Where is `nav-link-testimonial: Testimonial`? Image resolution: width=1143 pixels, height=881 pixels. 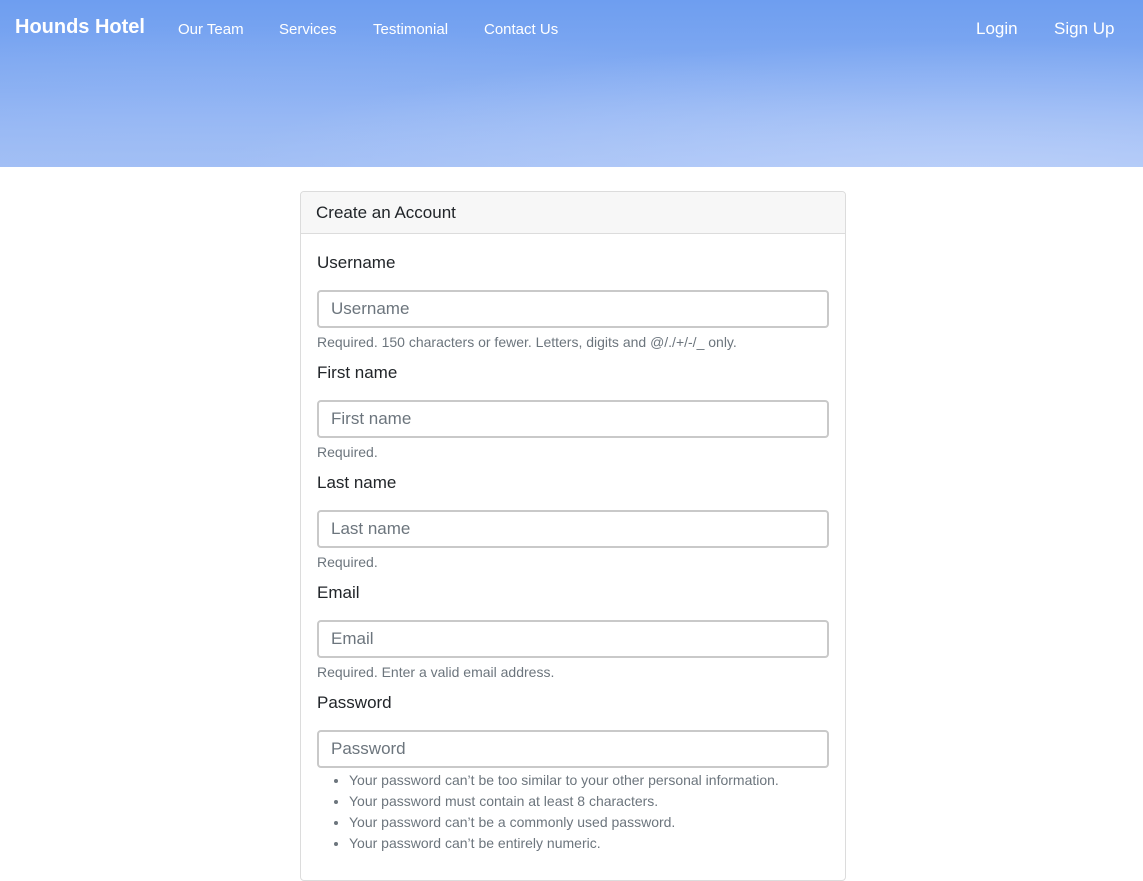 nav-link-testimonial: Testimonial is located at coordinates (410, 29).